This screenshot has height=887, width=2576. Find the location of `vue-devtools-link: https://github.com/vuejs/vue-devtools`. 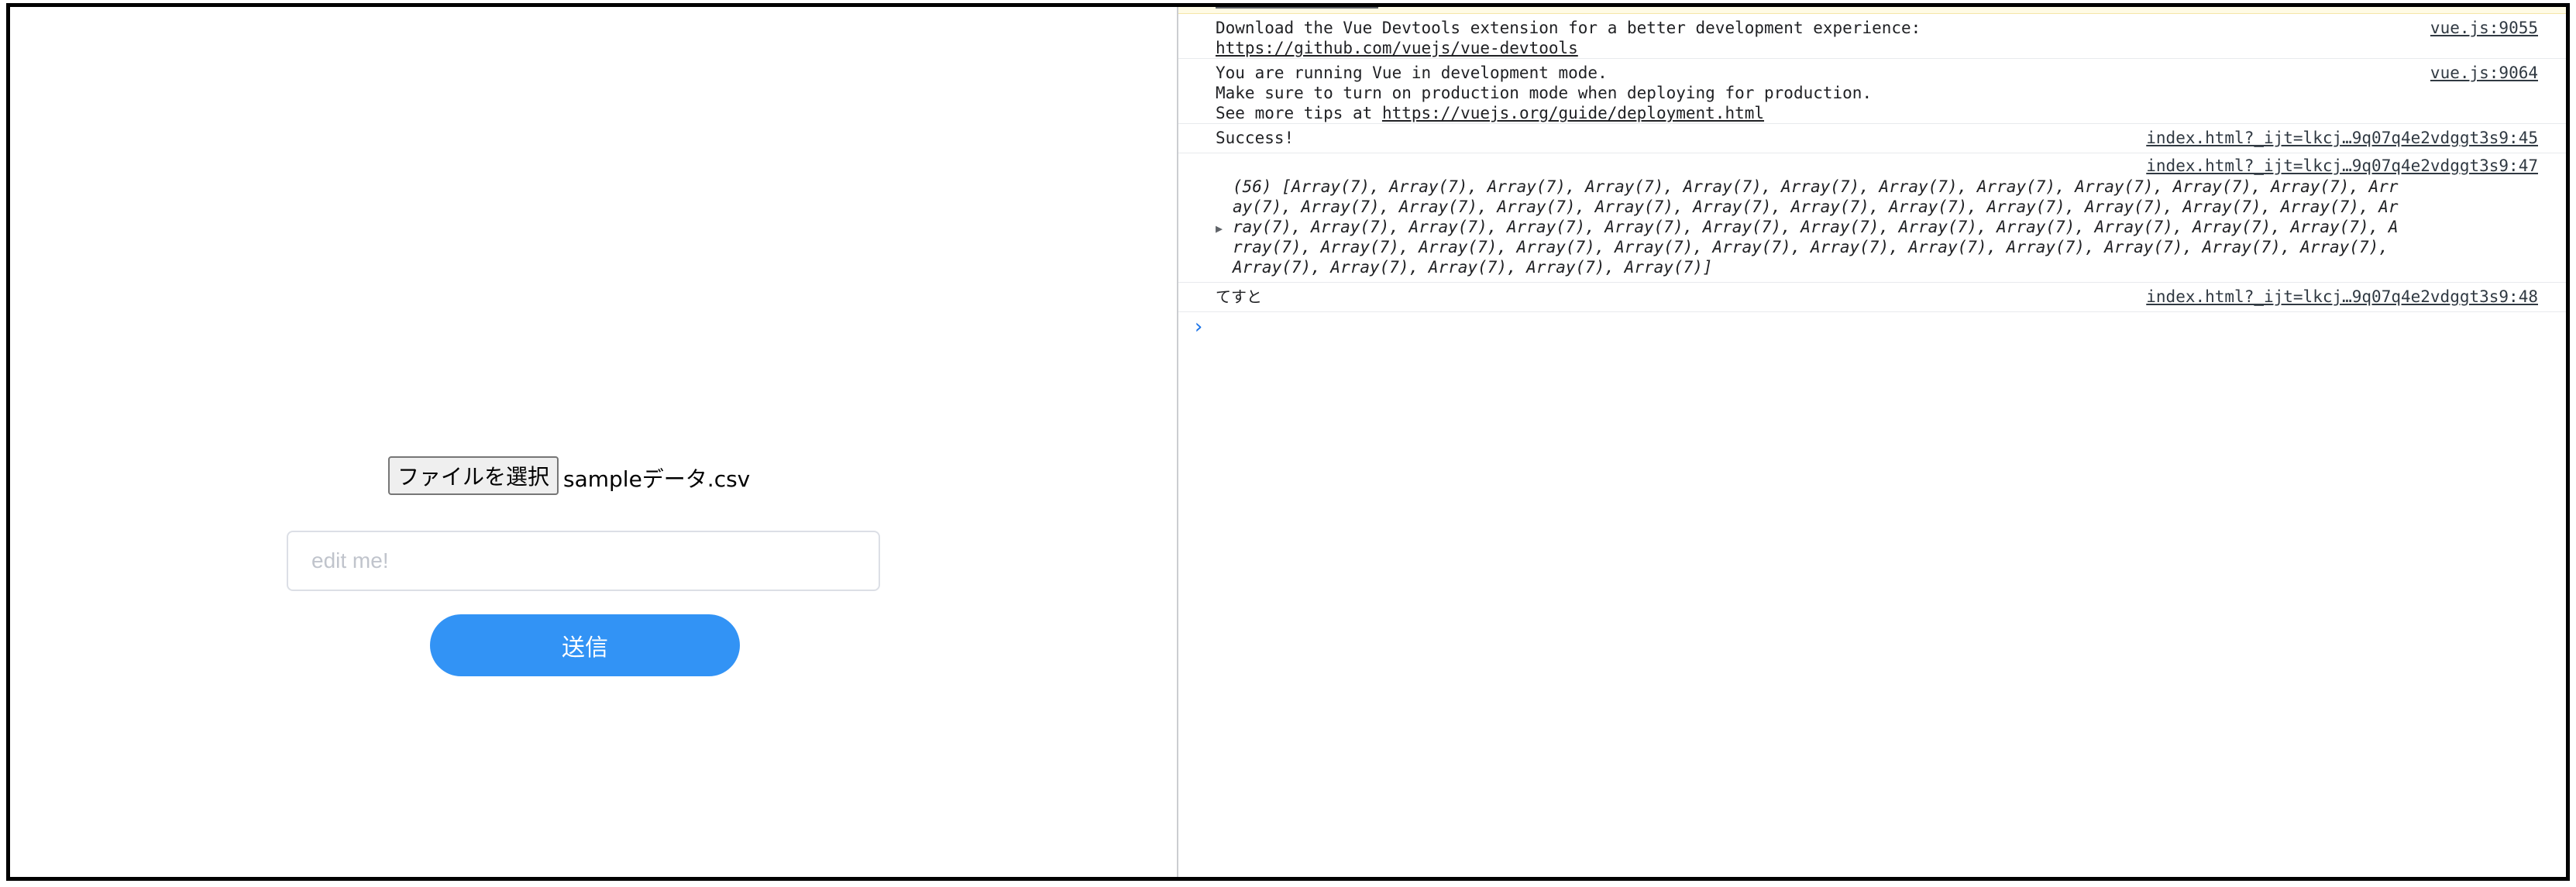

vue-devtools-link: https://github.com/vuejs/vue-devtools is located at coordinates (1877, 48).